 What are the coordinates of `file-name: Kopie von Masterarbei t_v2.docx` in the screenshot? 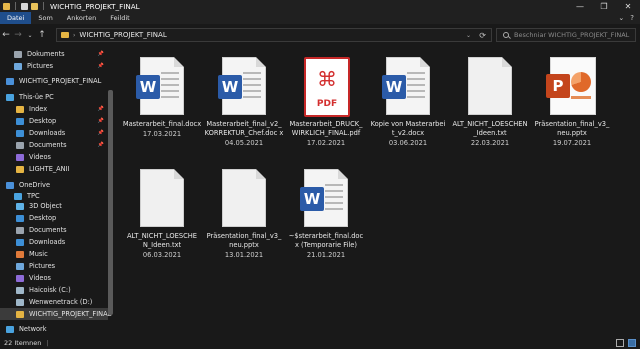 It's located at (408, 128).